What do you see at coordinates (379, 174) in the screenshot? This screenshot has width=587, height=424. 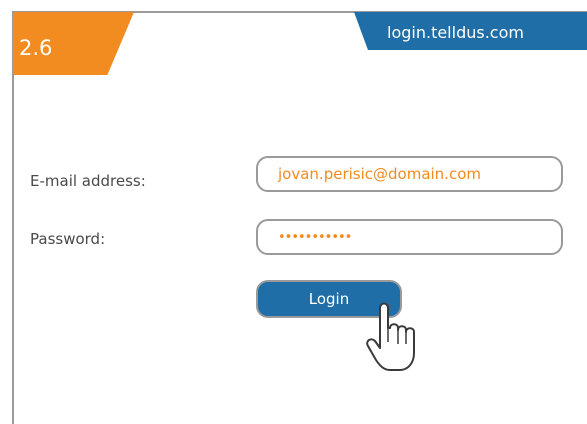 I see `email-value: jovan.perisic@domain.com` at bounding box center [379, 174].